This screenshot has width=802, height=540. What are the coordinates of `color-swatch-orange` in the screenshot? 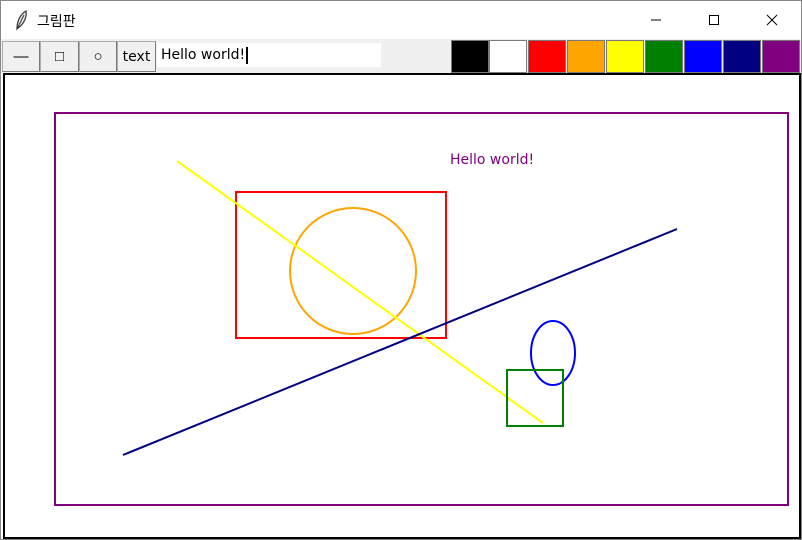 It's located at (586, 56).